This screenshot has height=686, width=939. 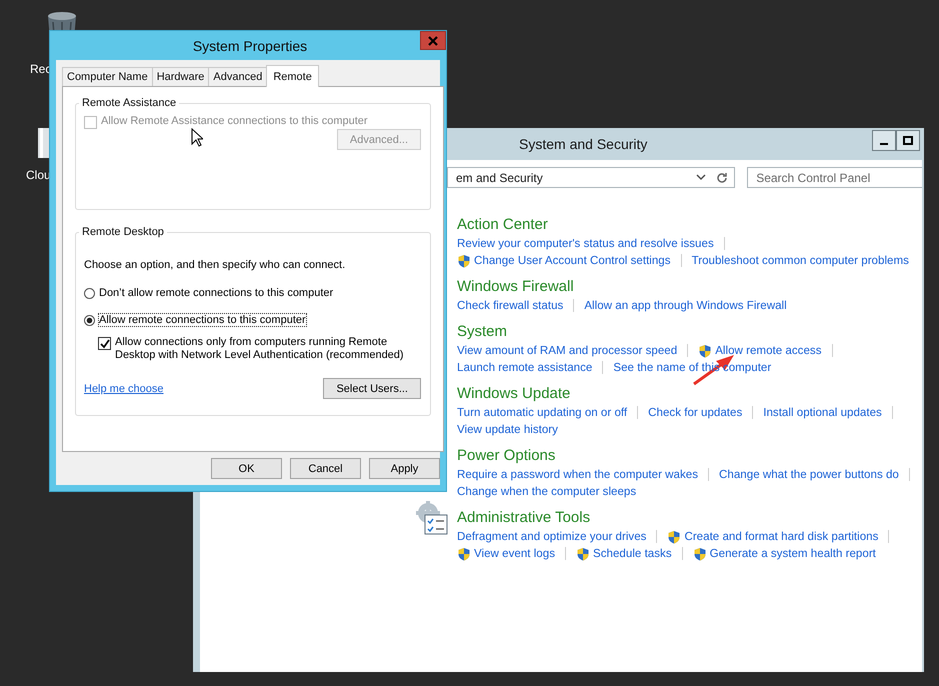 What do you see at coordinates (524, 367) in the screenshot?
I see `task-link: Launch remote assistance` at bounding box center [524, 367].